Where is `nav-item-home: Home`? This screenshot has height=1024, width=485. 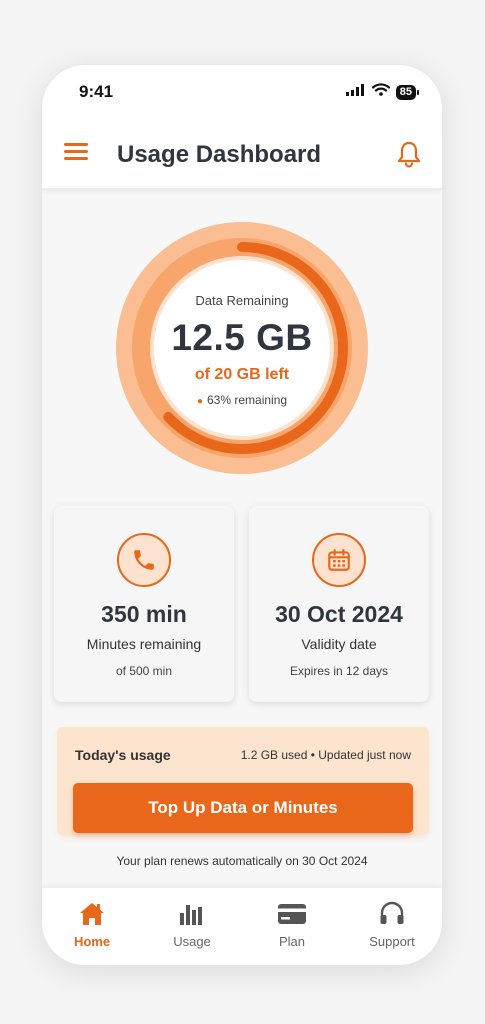
nav-item-home: Home is located at coordinates (92, 924).